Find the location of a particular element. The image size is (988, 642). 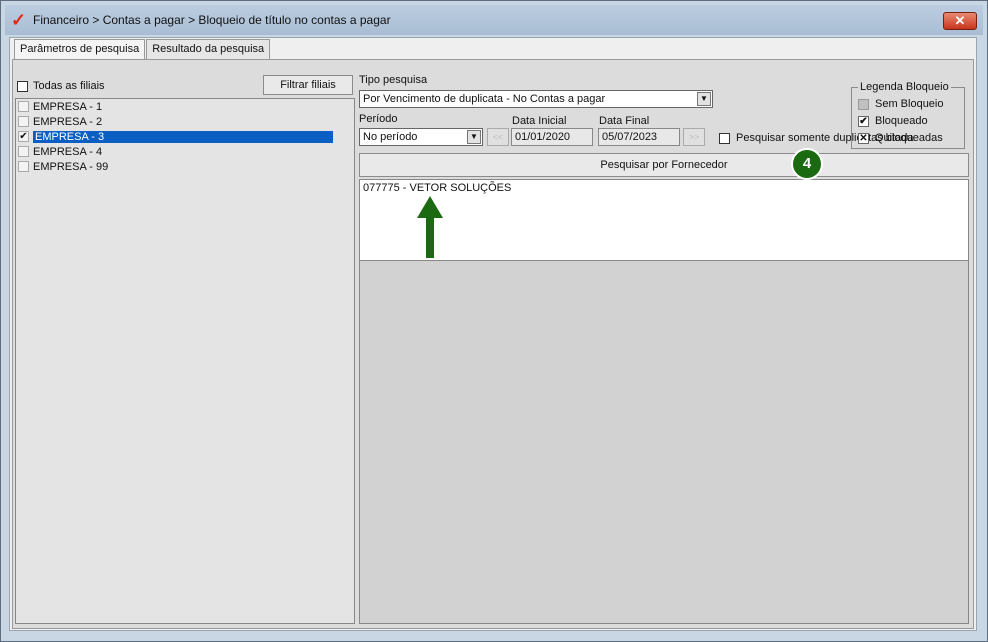

list-item: ✔ EMPRESA - 3 is located at coordinates (185, 136).